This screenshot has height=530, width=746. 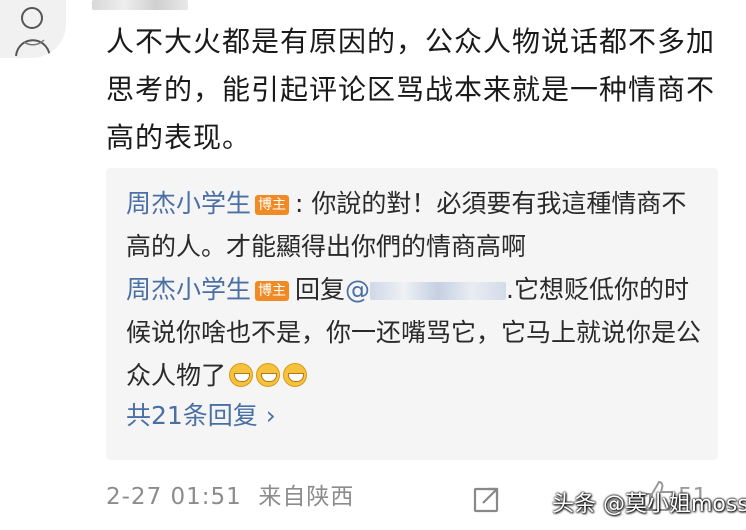 I want to click on watermark: 头条 @莫小姐moss, so click(x=649, y=504).